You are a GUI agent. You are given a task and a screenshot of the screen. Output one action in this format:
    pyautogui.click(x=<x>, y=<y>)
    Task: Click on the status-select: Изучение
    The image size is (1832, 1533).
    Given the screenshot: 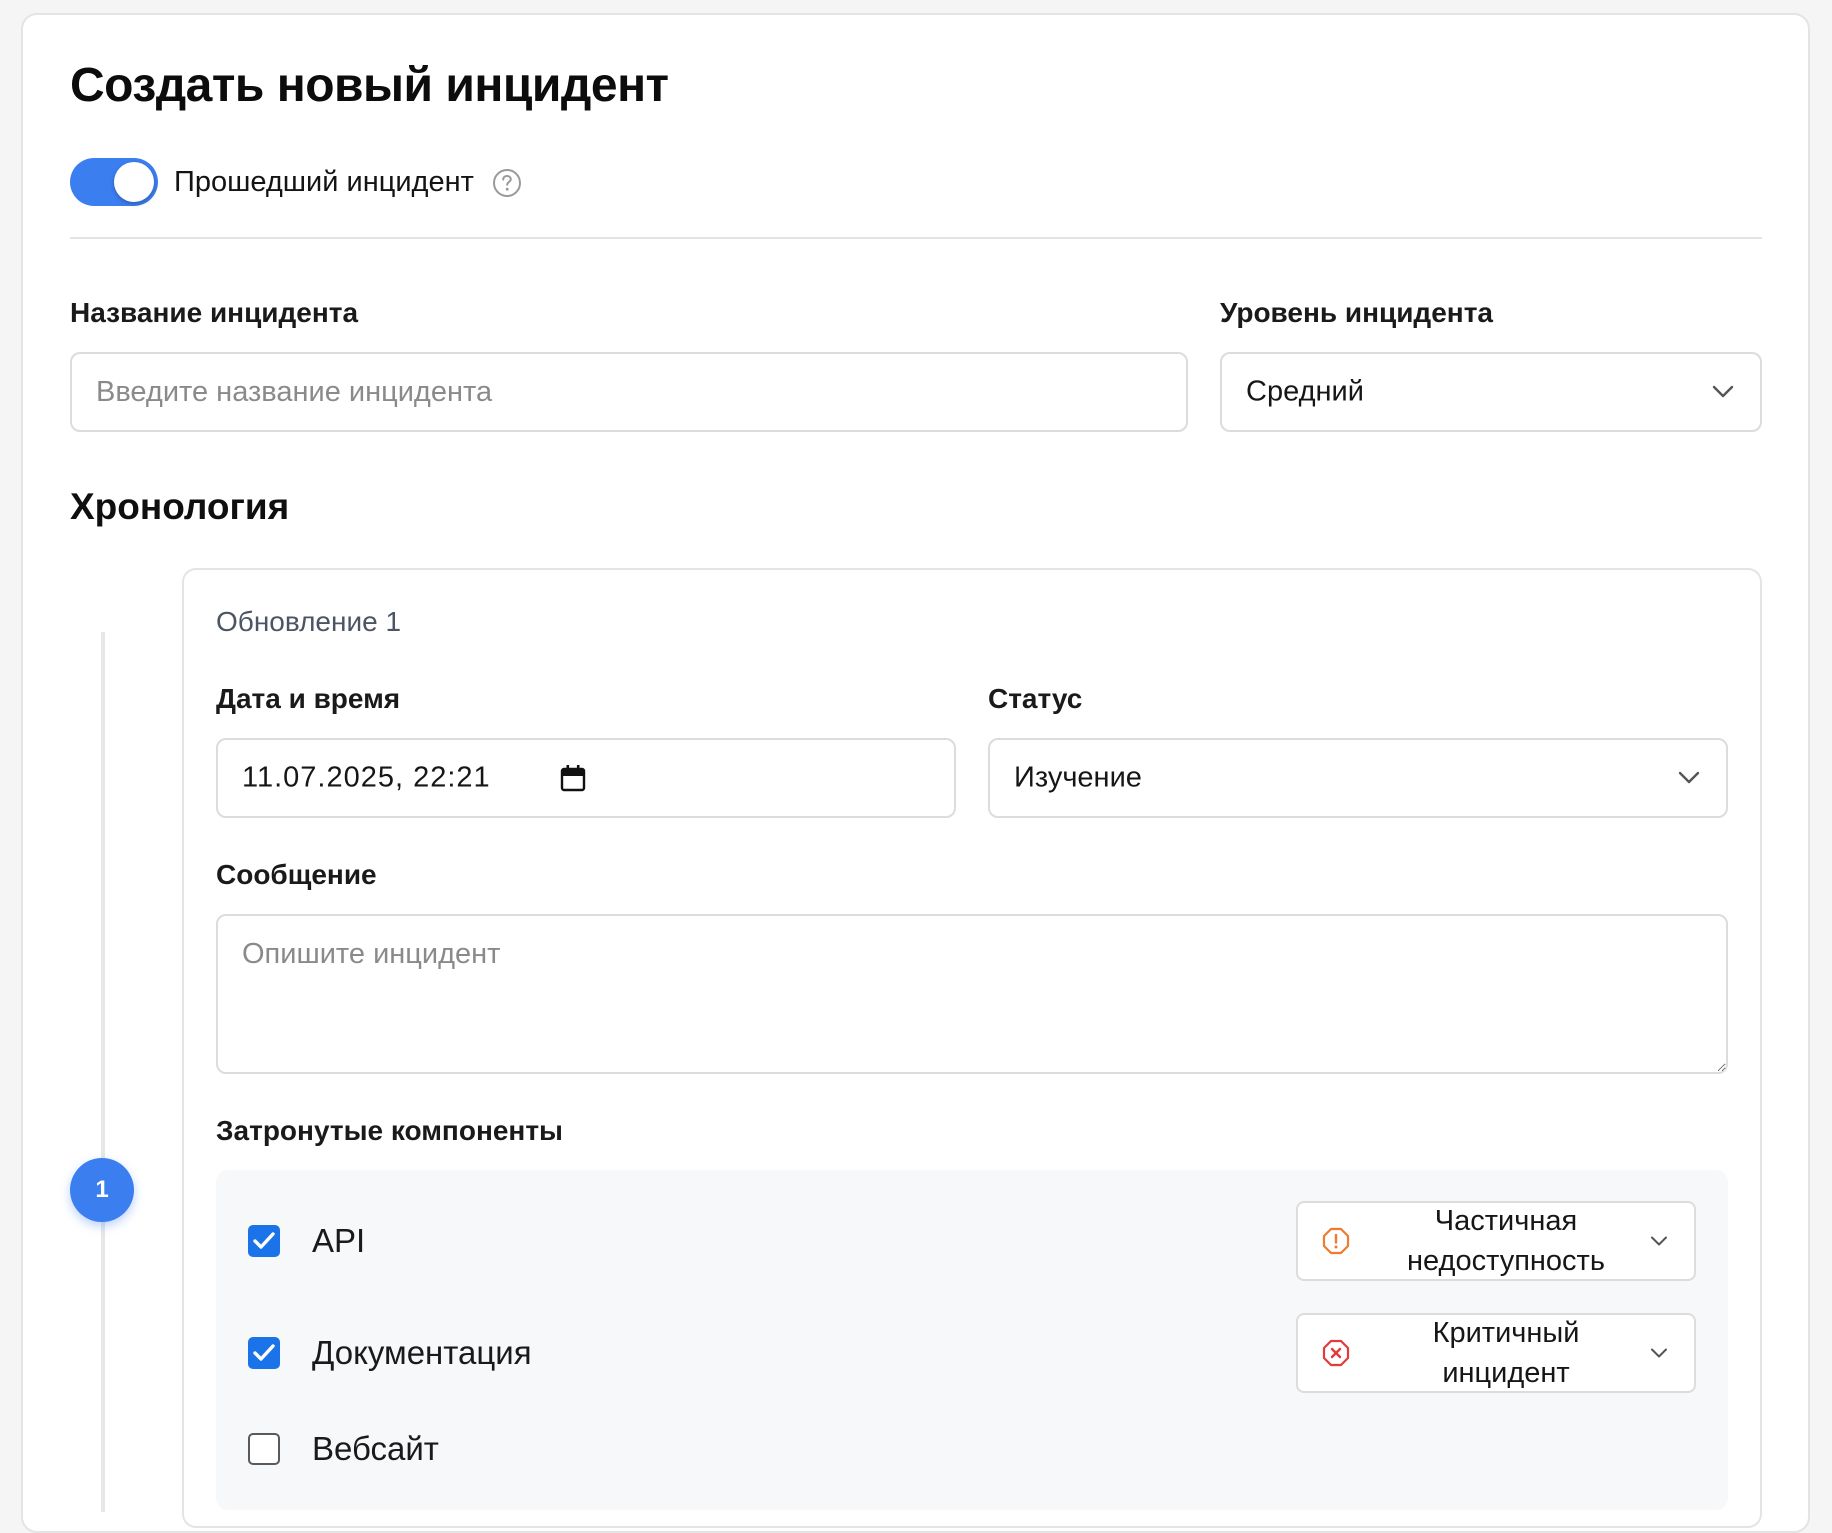 What is the action you would take?
    pyautogui.click(x=1358, y=778)
    